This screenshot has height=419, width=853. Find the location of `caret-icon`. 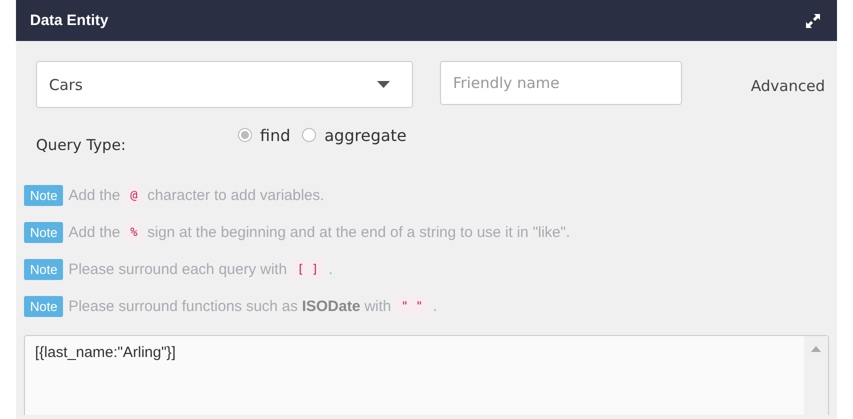

caret-icon is located at coordinates (383, 84).